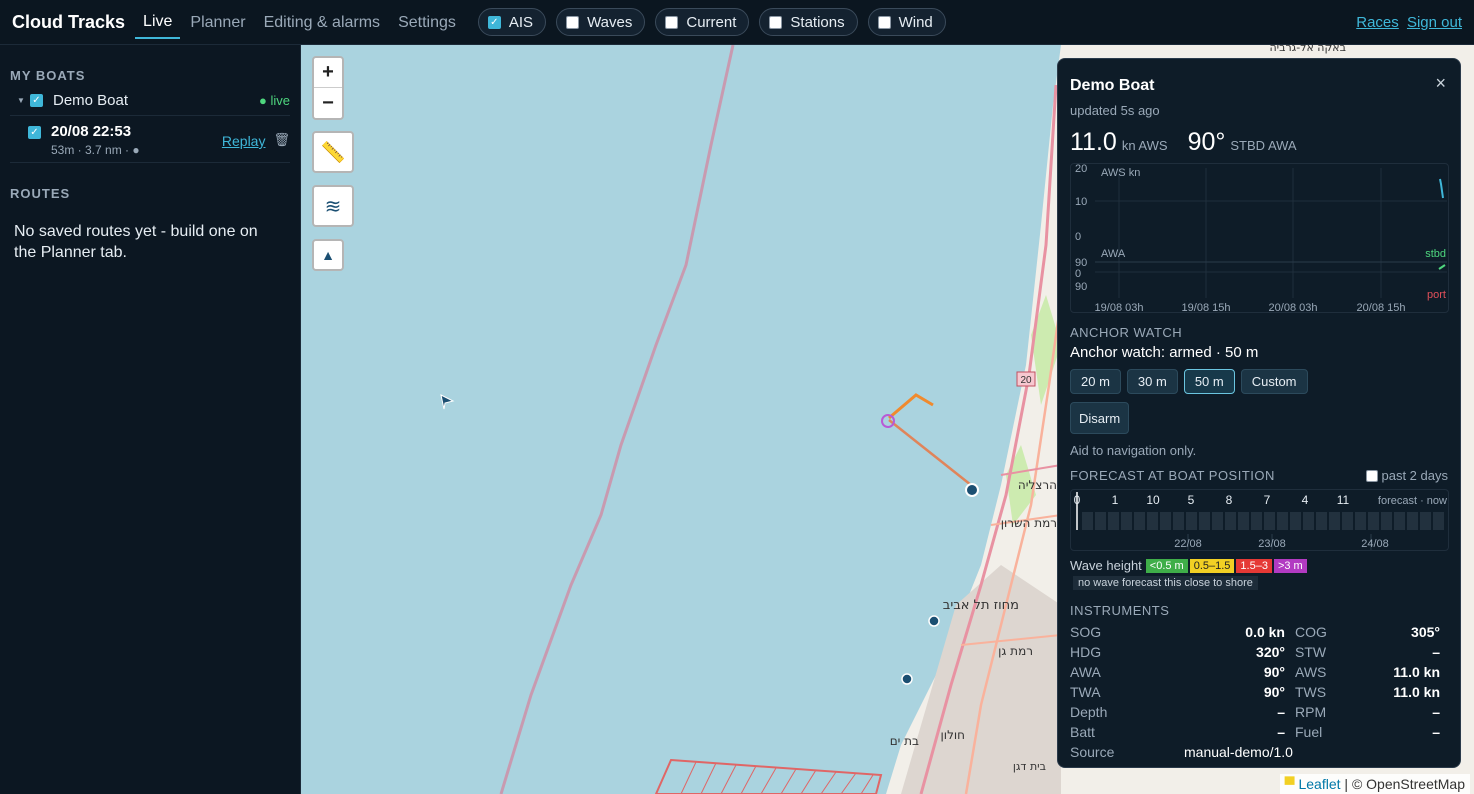  Describe the element at coordinates (1290, 565) in the screenshot. I see `wave-legend-item: >3 m` at that location.